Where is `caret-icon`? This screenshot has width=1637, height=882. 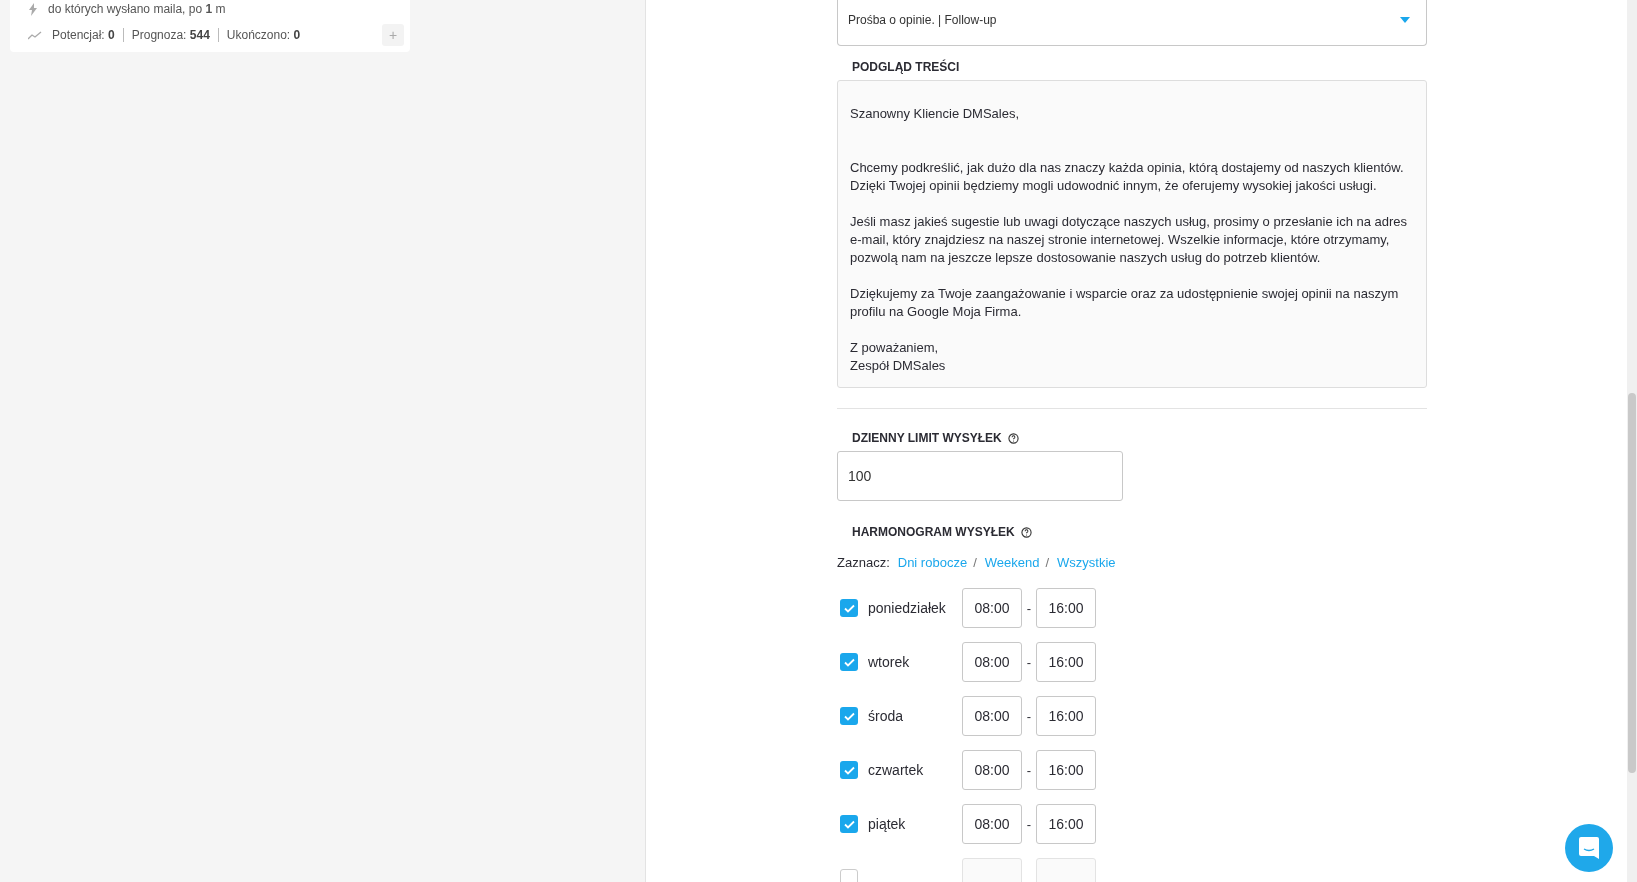 caret-icon is located at coordinates (1405, 19).